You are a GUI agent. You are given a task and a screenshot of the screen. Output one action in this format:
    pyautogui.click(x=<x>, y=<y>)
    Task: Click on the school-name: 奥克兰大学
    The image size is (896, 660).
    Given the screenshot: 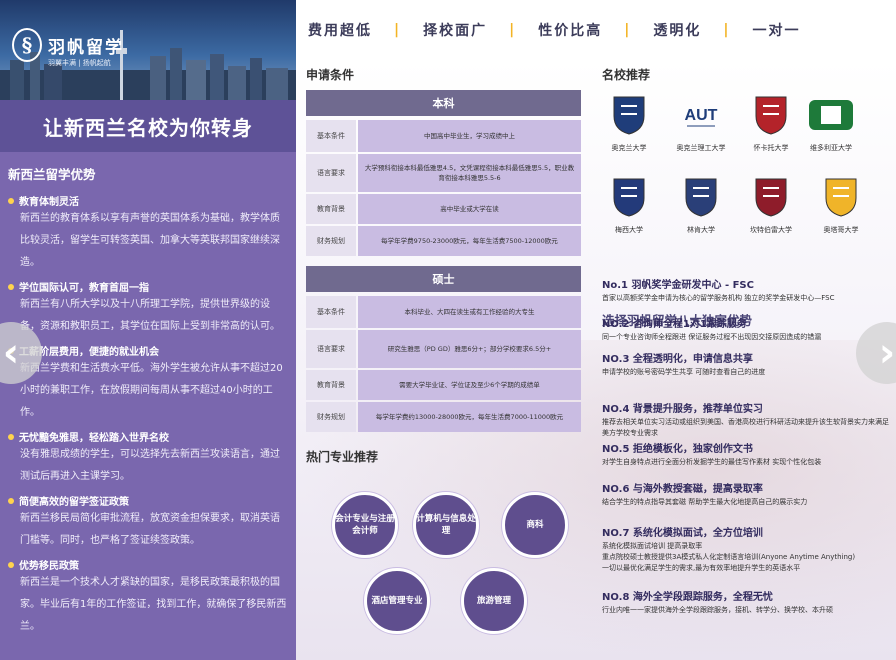 What is the action you would take?
    pyautogui.click(x=629, y=148)
    